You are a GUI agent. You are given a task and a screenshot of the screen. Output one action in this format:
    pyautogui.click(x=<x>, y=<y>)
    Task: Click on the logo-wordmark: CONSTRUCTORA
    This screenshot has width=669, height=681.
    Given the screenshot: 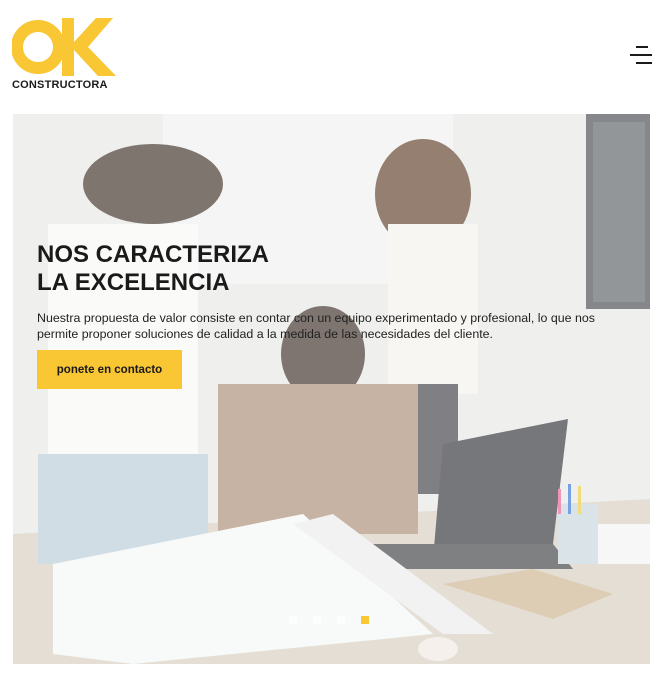 What is the action you would take?
    pyautogui.click(x=60, y=85)
    